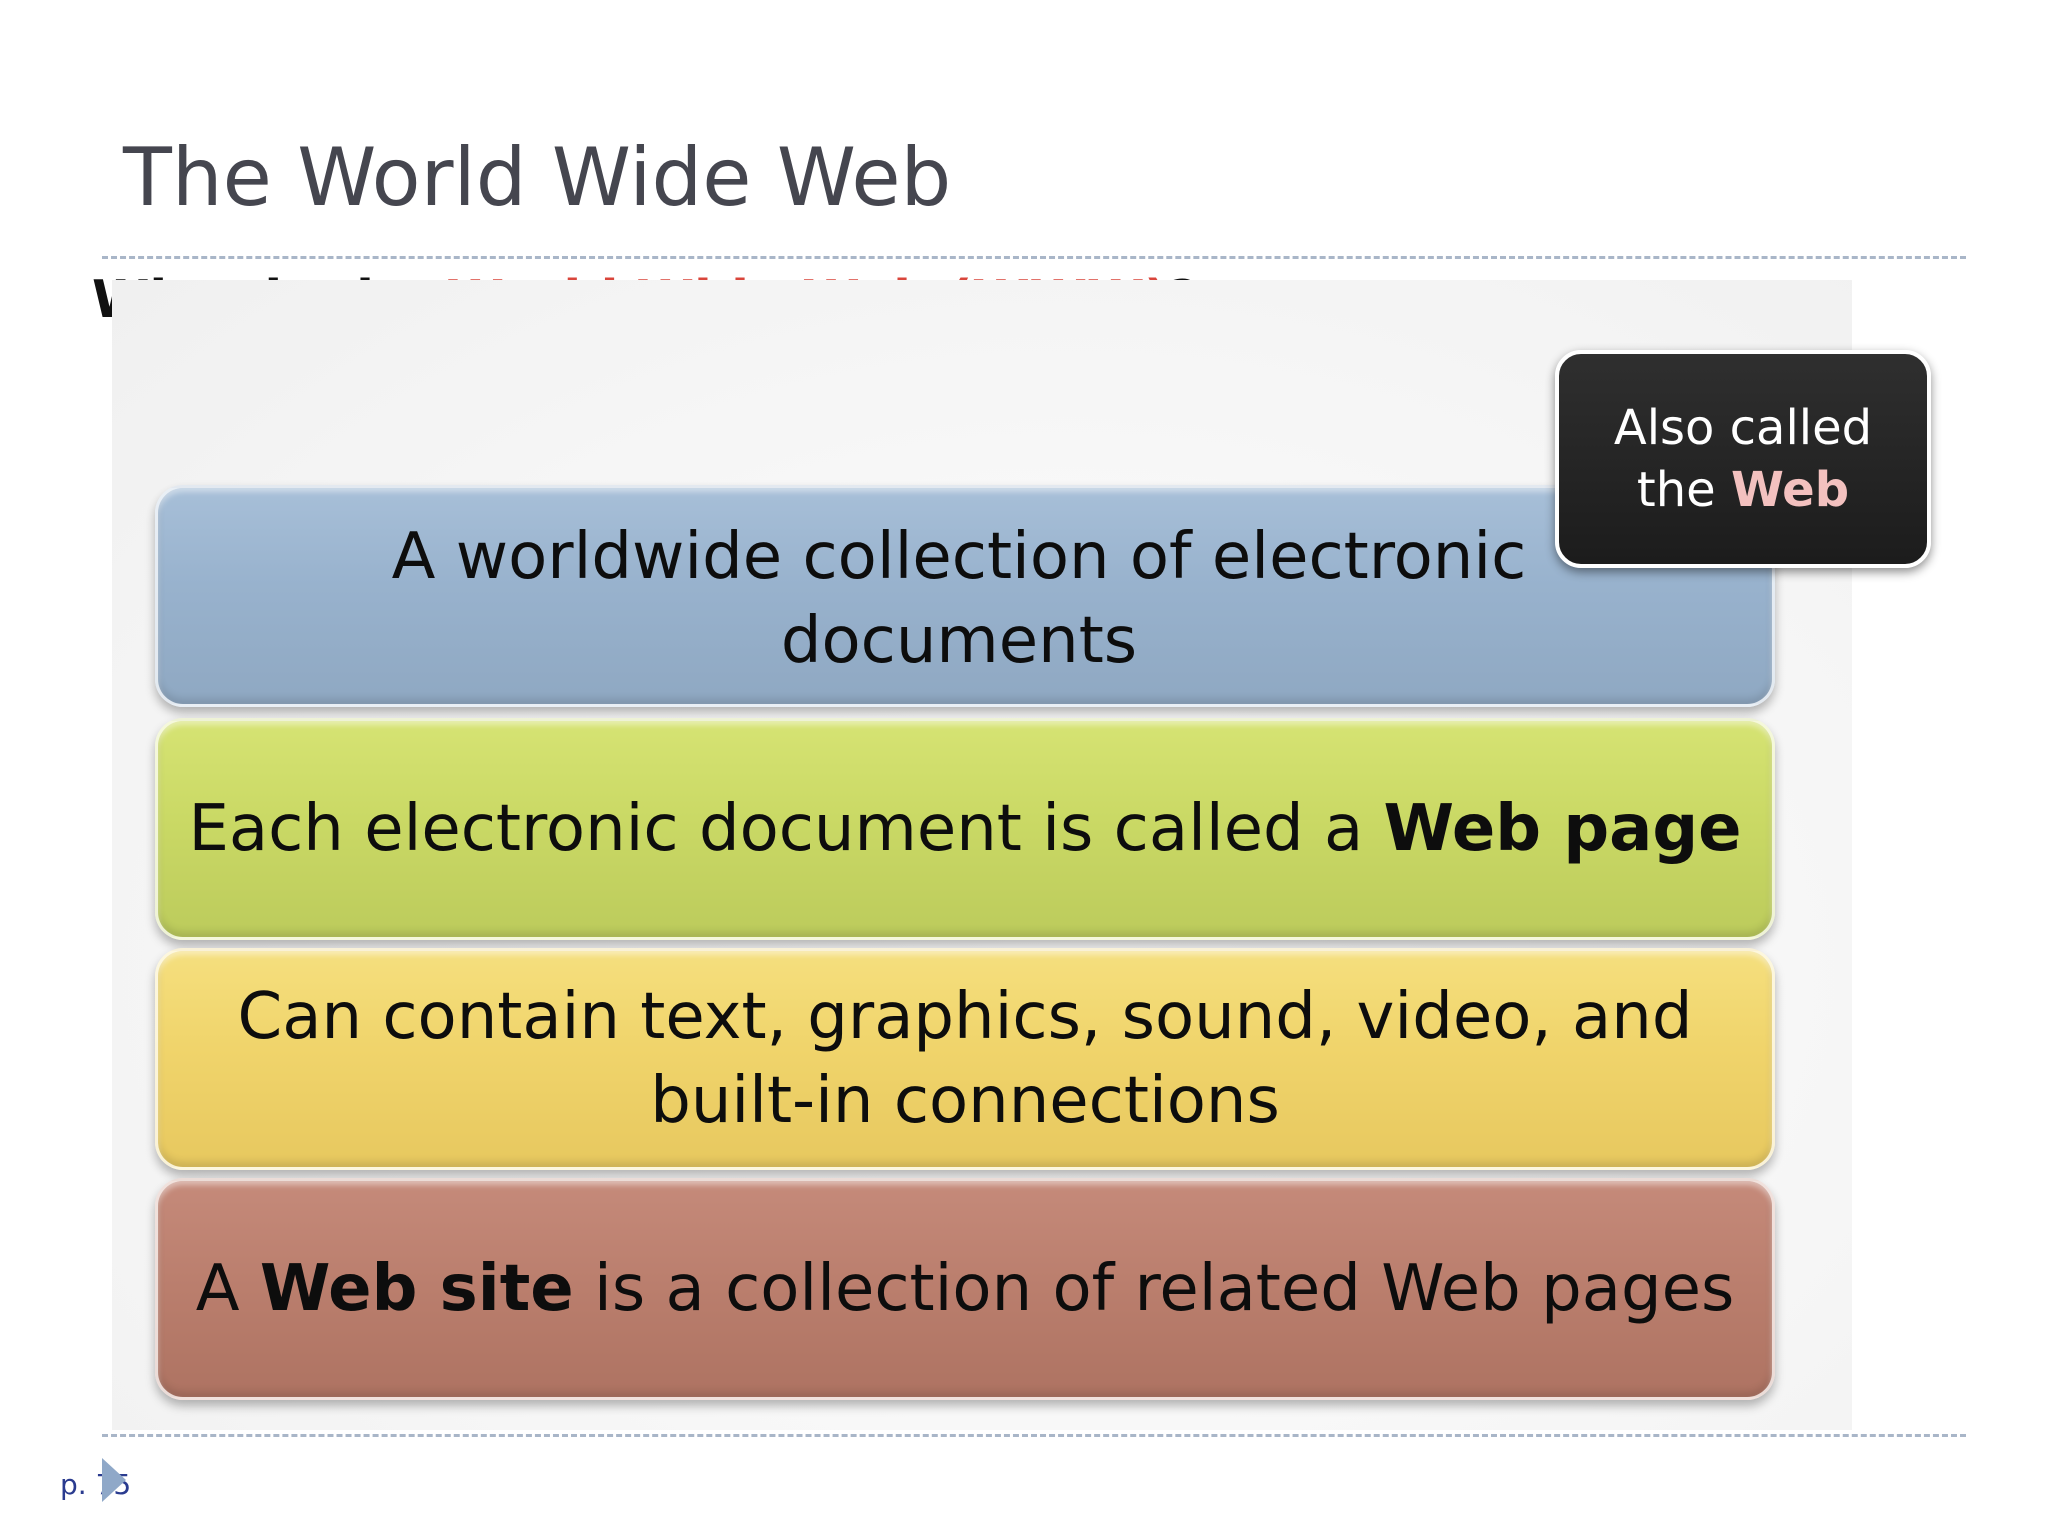 The width and height of the screenshot is (2048, 1536). What do you see at coordinates (959, 556) in the screenshot?
I see `band-line: A worldwide collection of electronic` at bounding box center [959, 556].